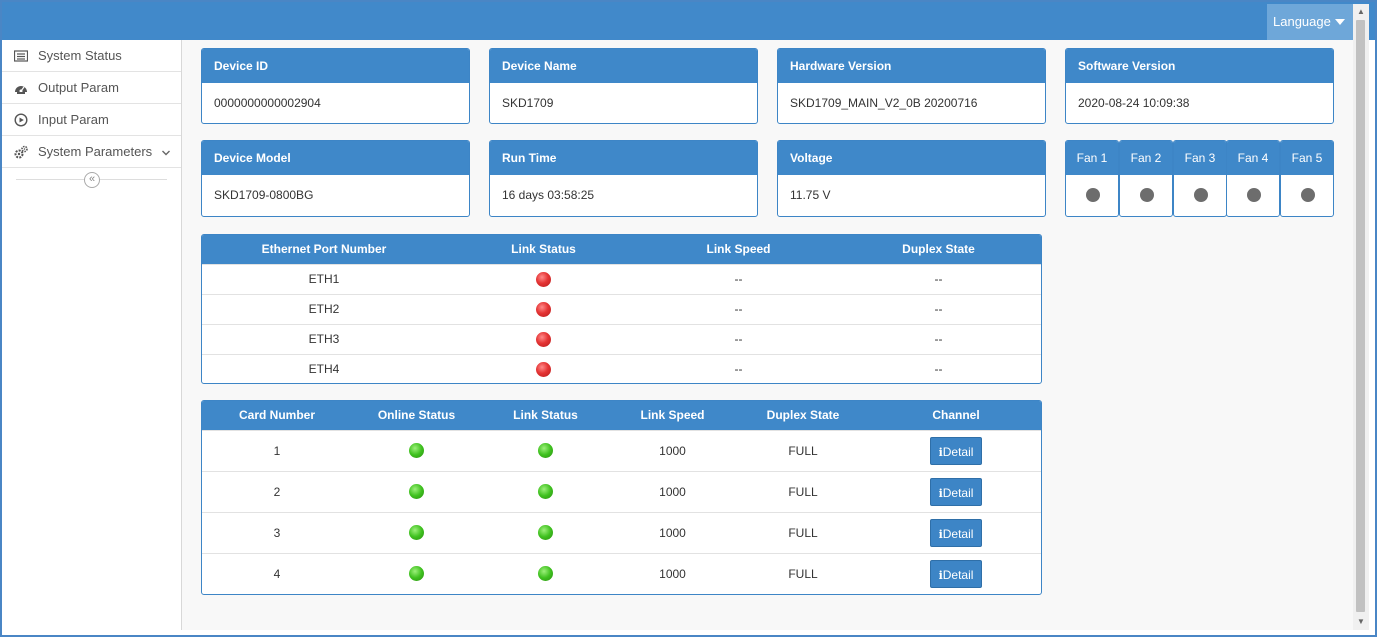  What do you see at coordinates (911, 66) in the screenshot?
I see `card-title: Hardware Version` at bounding box center [911, 66].